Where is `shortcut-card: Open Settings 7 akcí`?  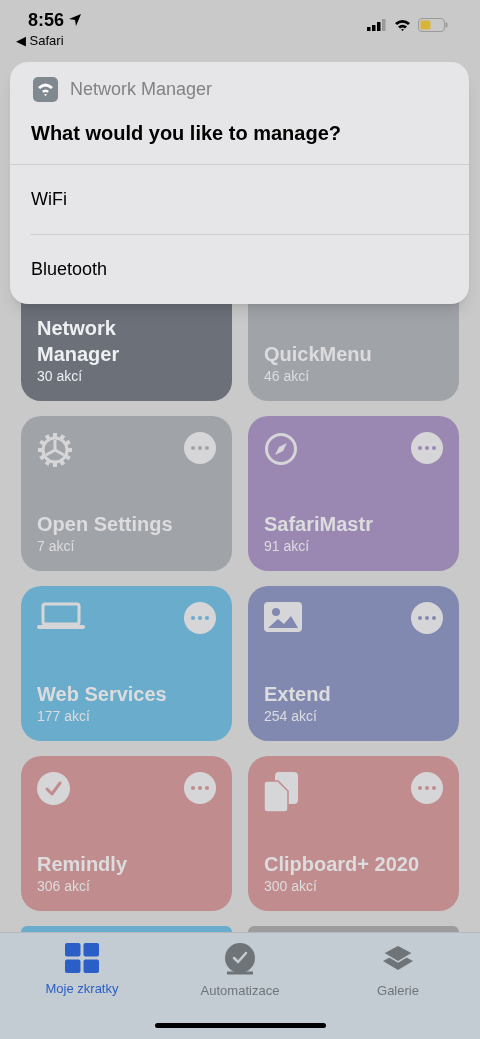
shortcut-card: Open Settings 7 akcí is located at coordinates (126, 493).